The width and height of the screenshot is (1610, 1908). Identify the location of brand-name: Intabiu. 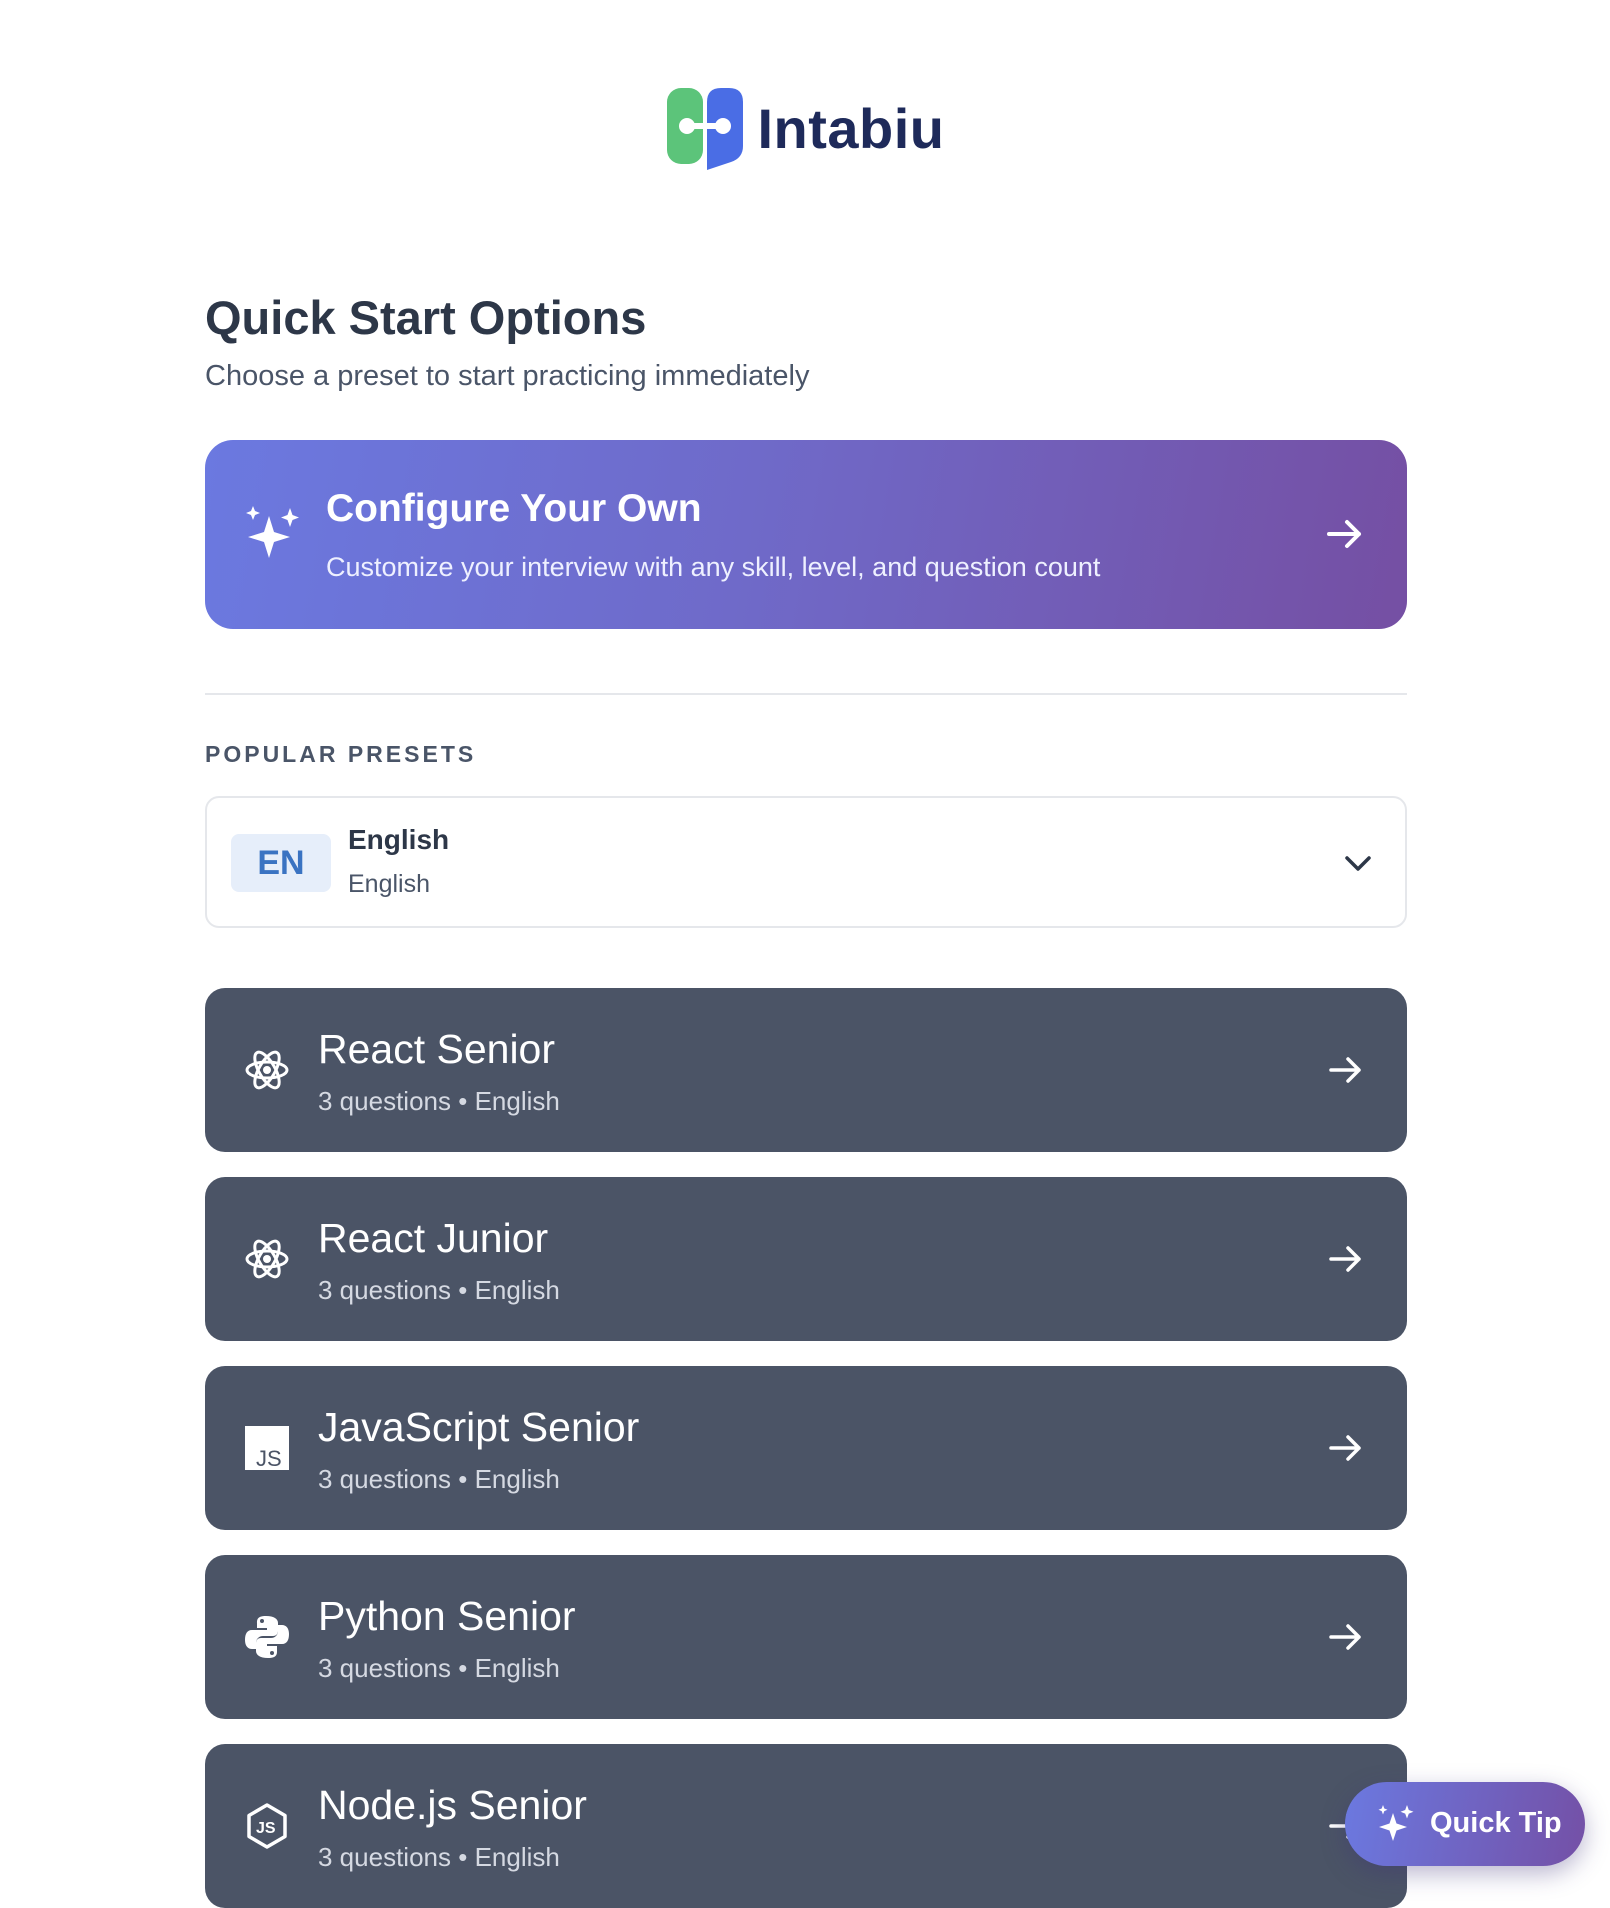
(851, 128).